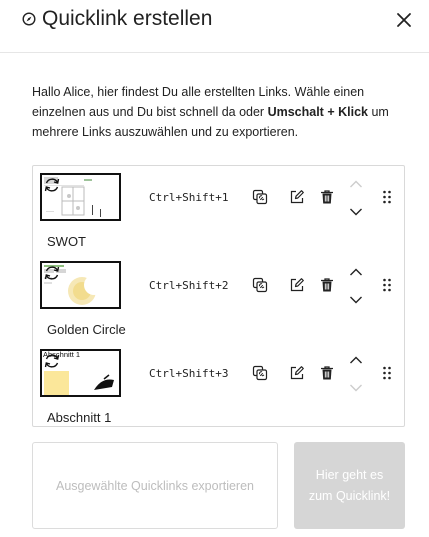  I want to click on quicklink-name: Golden Circle, so click(86, 329).